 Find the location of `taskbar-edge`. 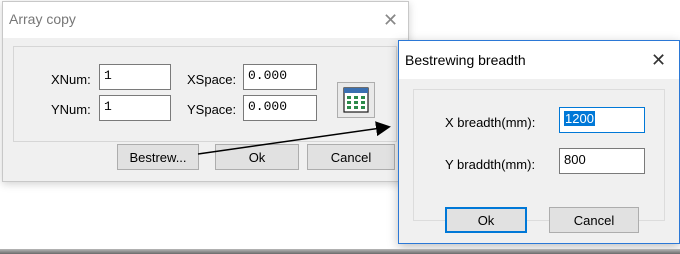

taskbar-edge is located at coordinates (340, 251).